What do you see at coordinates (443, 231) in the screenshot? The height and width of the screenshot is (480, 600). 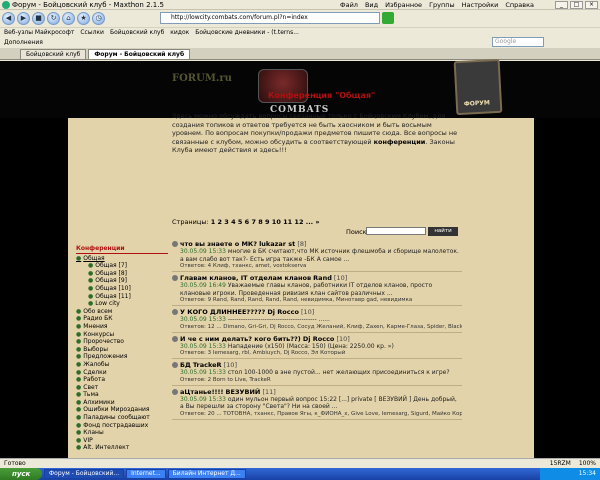 I see `forum-search-button: найти` at bounding box center [443, 231].